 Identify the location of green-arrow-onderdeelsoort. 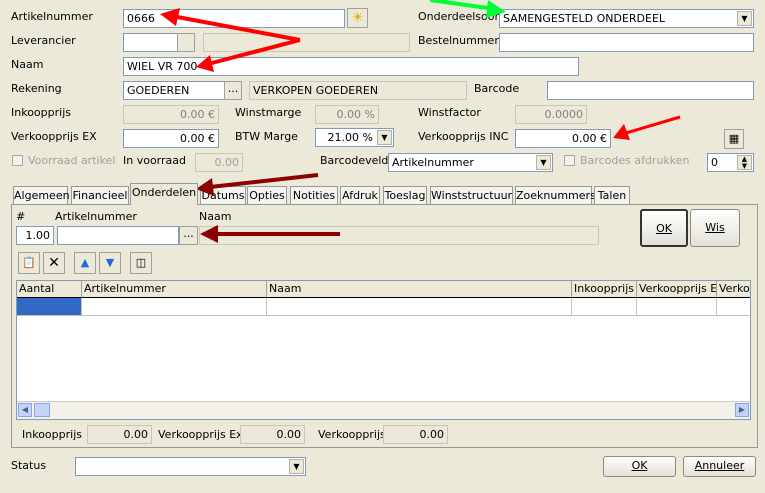
(467, 9).